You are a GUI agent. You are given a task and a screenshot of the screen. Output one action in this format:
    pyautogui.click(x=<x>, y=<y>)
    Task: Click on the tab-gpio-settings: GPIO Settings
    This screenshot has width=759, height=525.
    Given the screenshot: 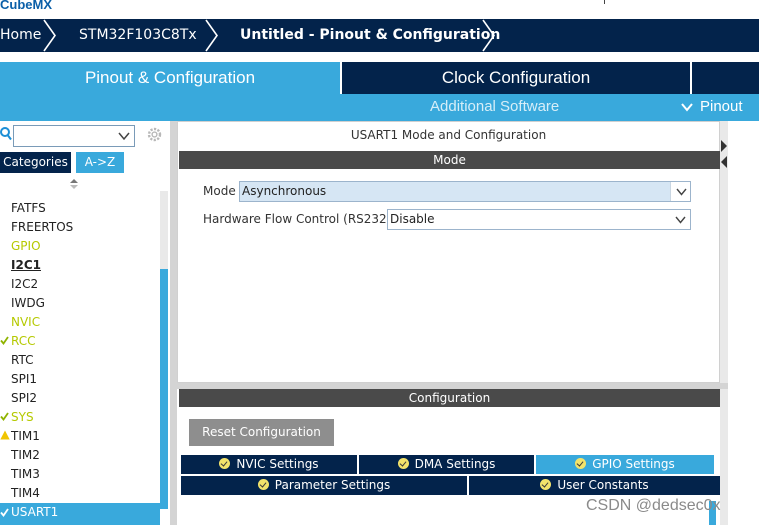 What is the action you would take?
    pyautogui.click(x=625, y=464)
    